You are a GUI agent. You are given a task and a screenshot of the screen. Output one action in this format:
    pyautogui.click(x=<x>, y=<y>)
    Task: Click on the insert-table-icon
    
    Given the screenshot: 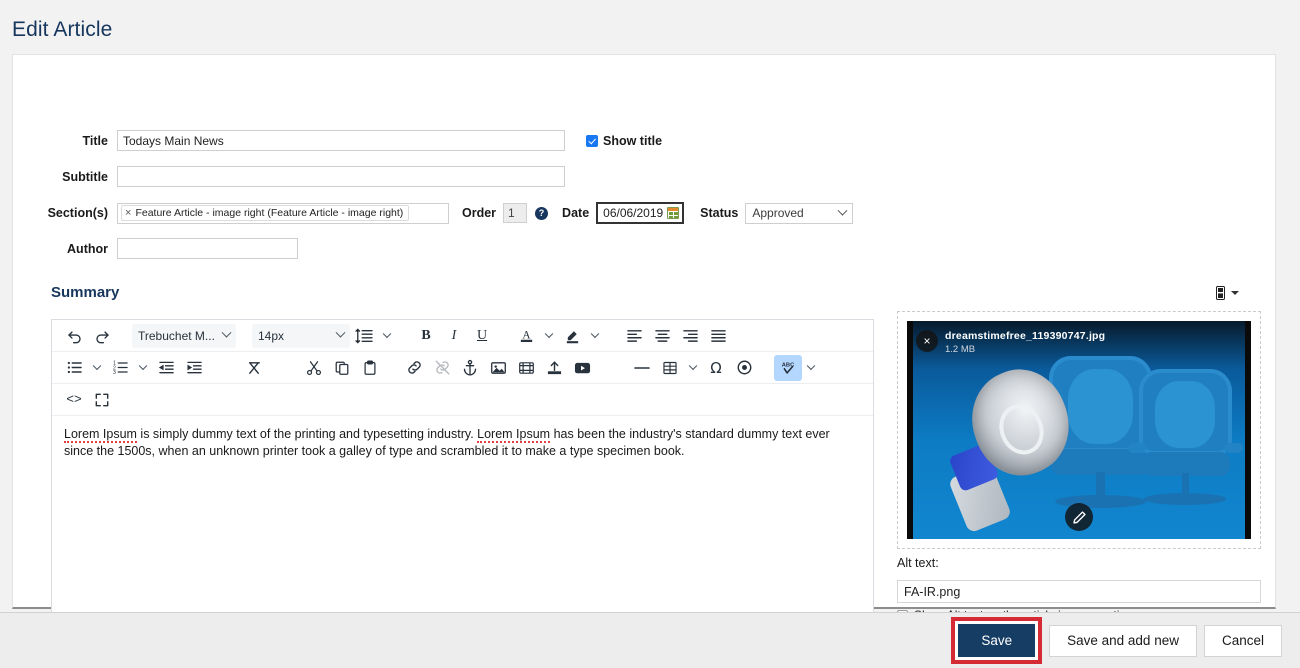 What is the action you would take?
    pyautogui.click(x=670, y=368)
    